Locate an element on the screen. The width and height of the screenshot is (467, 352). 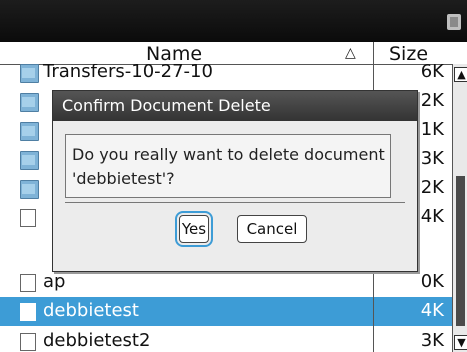
file-size: 0K is located at coordinates (432, 281).